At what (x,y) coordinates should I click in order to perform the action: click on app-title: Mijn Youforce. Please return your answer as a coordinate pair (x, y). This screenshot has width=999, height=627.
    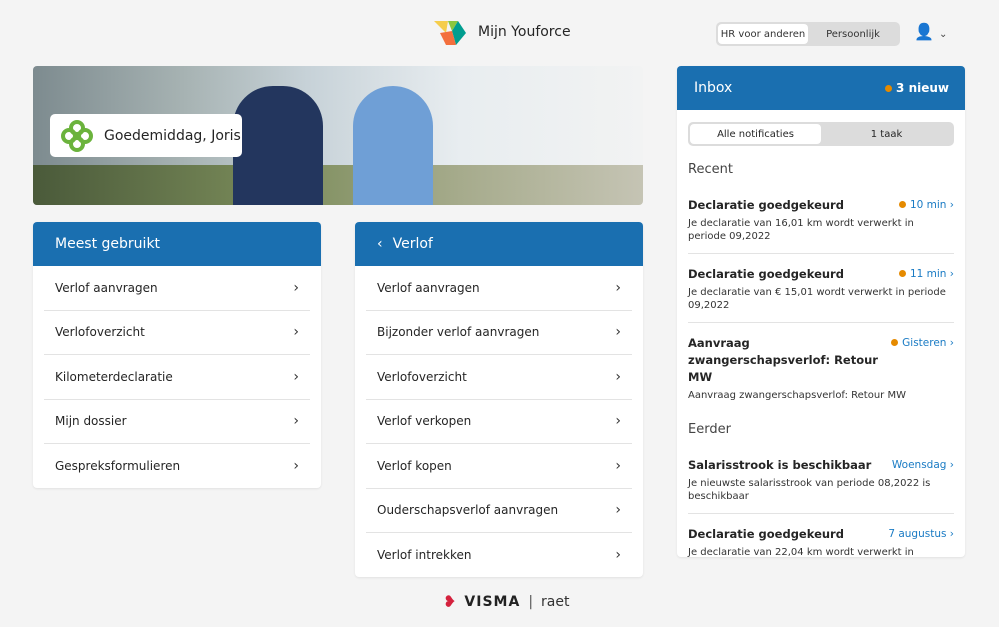
    Looking at the image, I should click on (524, 32).